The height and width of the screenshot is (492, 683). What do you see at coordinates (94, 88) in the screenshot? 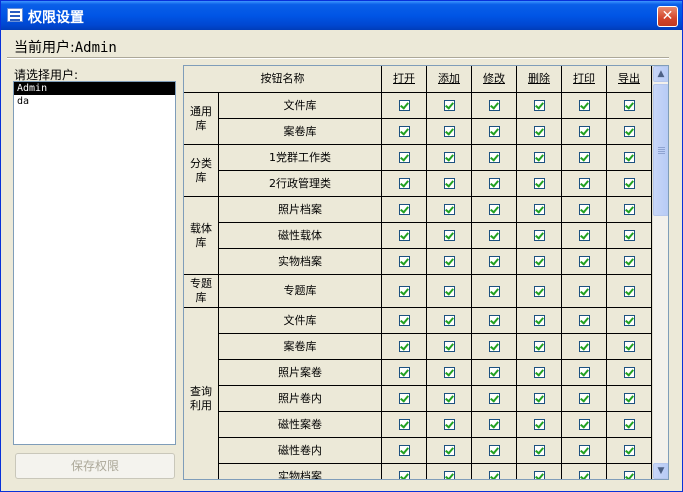
I see `user-list-item: Admin` at bounding box center [94, 88].